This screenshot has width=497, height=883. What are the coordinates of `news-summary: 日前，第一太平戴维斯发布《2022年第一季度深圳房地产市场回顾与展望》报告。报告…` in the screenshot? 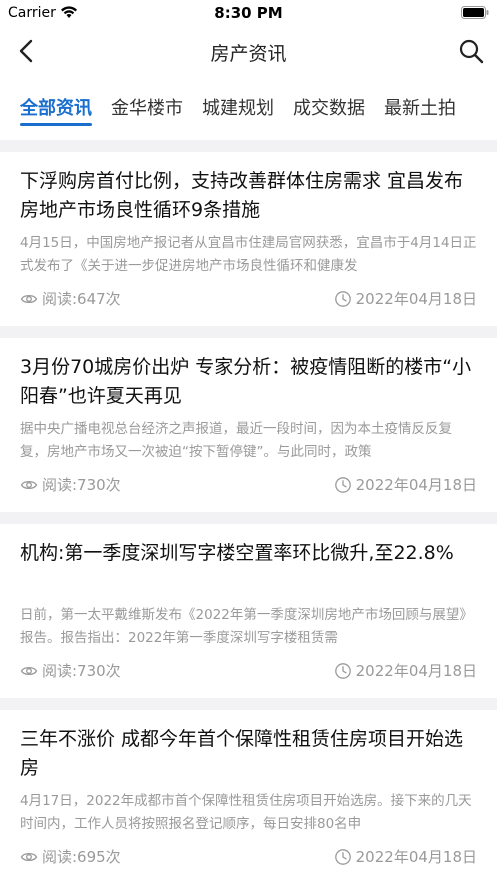 It's located at (246, 626).